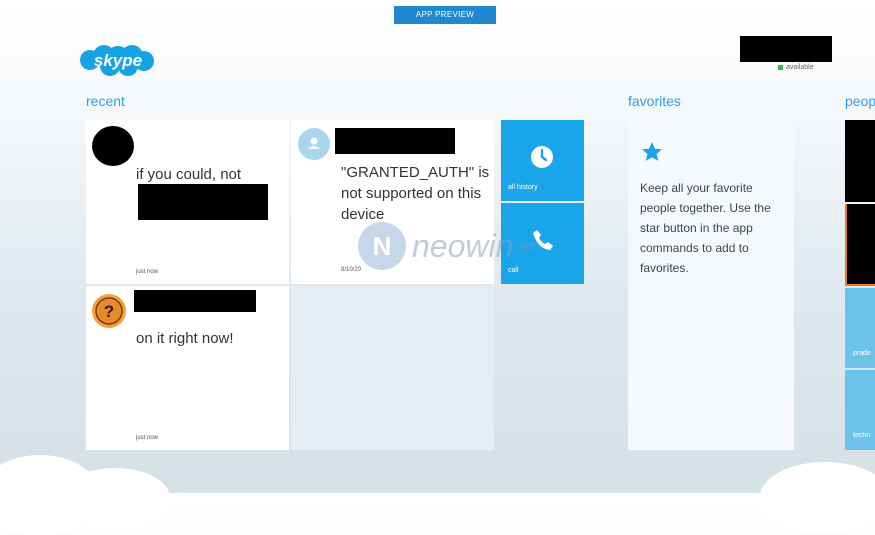 This screenshot has height=535, width=875. I want to click on skype-logo: skype, so click(117, 60).